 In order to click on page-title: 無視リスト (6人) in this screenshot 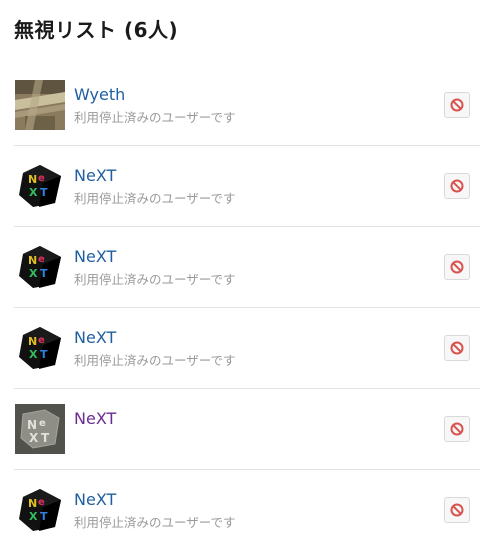, I will do `click(96, 30)`.